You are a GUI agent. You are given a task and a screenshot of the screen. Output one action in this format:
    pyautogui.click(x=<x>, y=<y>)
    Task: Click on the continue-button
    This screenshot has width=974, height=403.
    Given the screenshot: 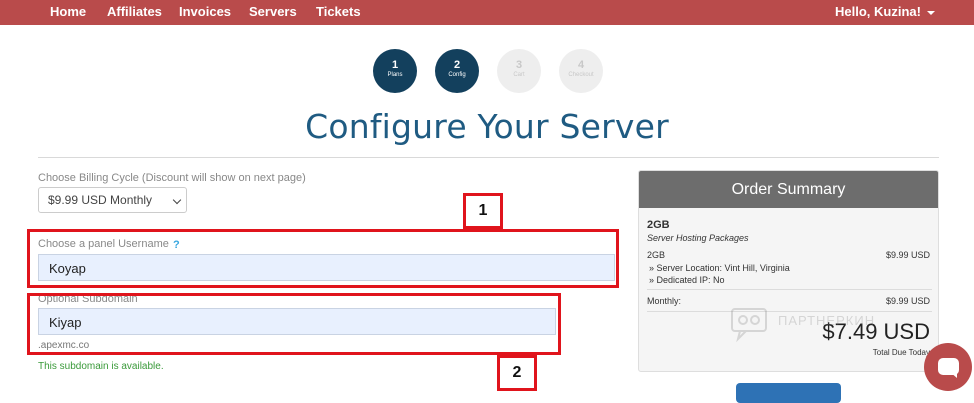 What is the action you would take?
    pyautogui.click(x=788, y=393)
    